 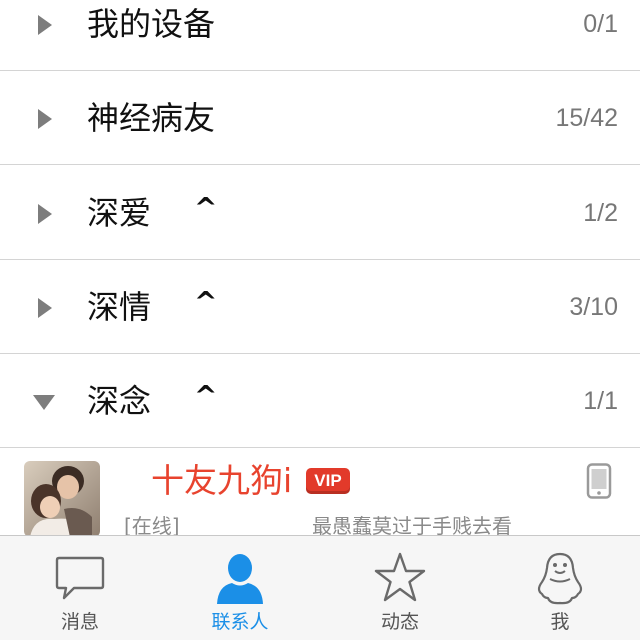 I want to click on contacts-person-icon, so click(x=240, y=579).